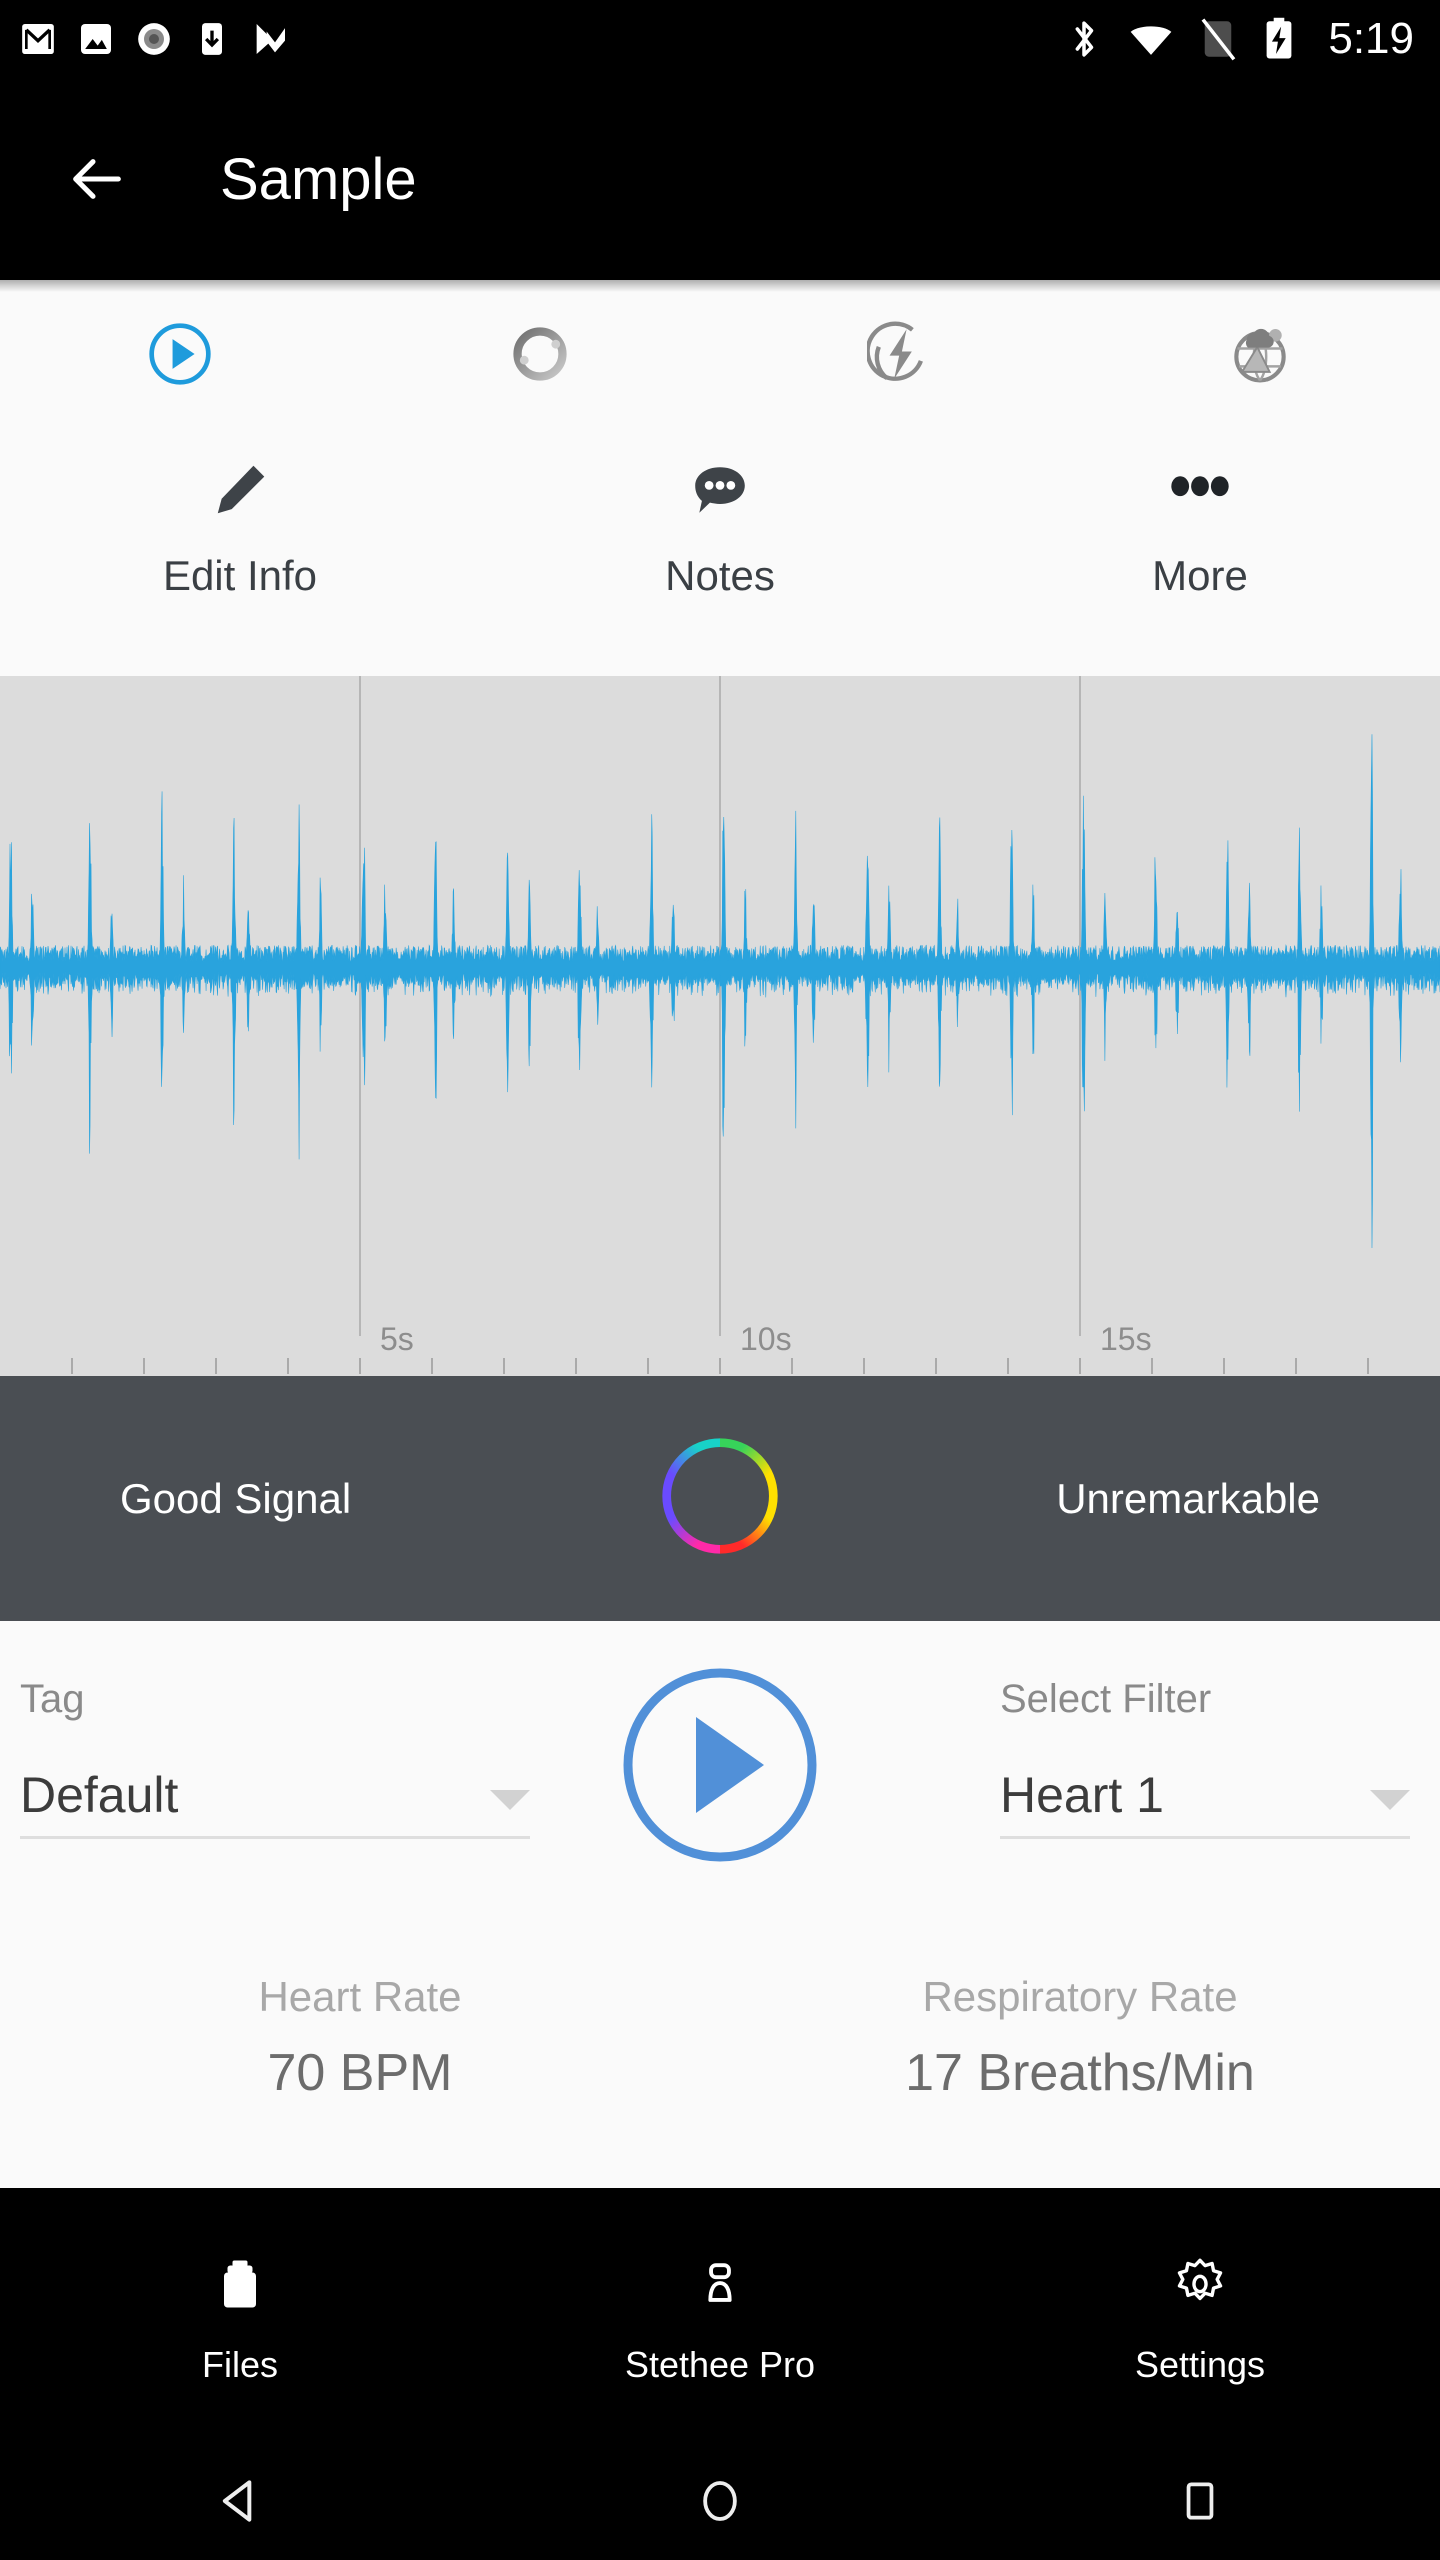 This screenshot has width=1440, height=2560. I want to click on android-recents-button, so click(1200, 2501).